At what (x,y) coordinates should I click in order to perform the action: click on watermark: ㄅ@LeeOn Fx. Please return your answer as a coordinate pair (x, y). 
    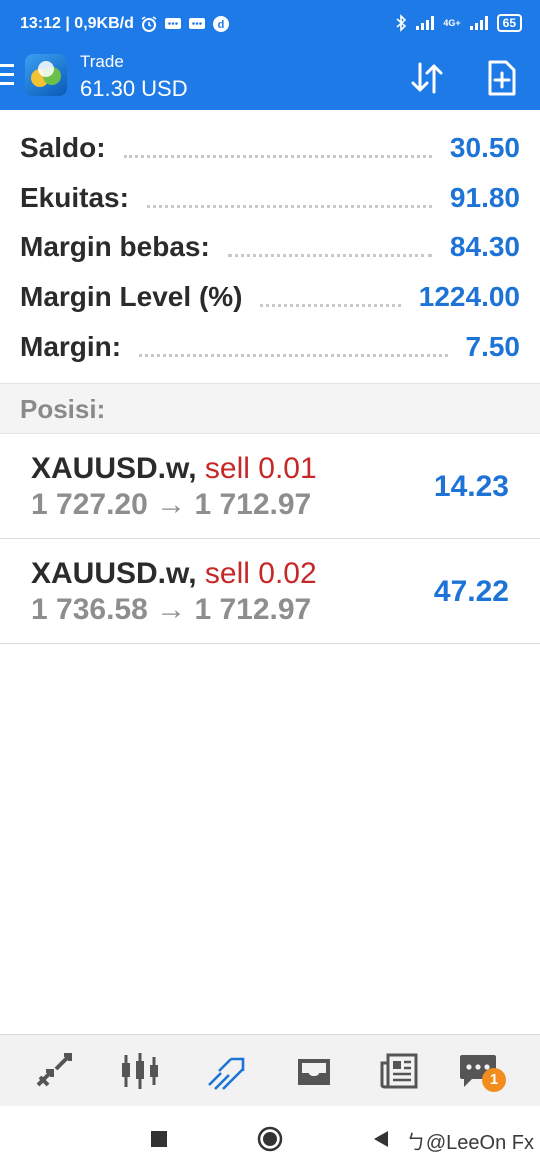
    Looking at the image, I should click on (470, 1140).